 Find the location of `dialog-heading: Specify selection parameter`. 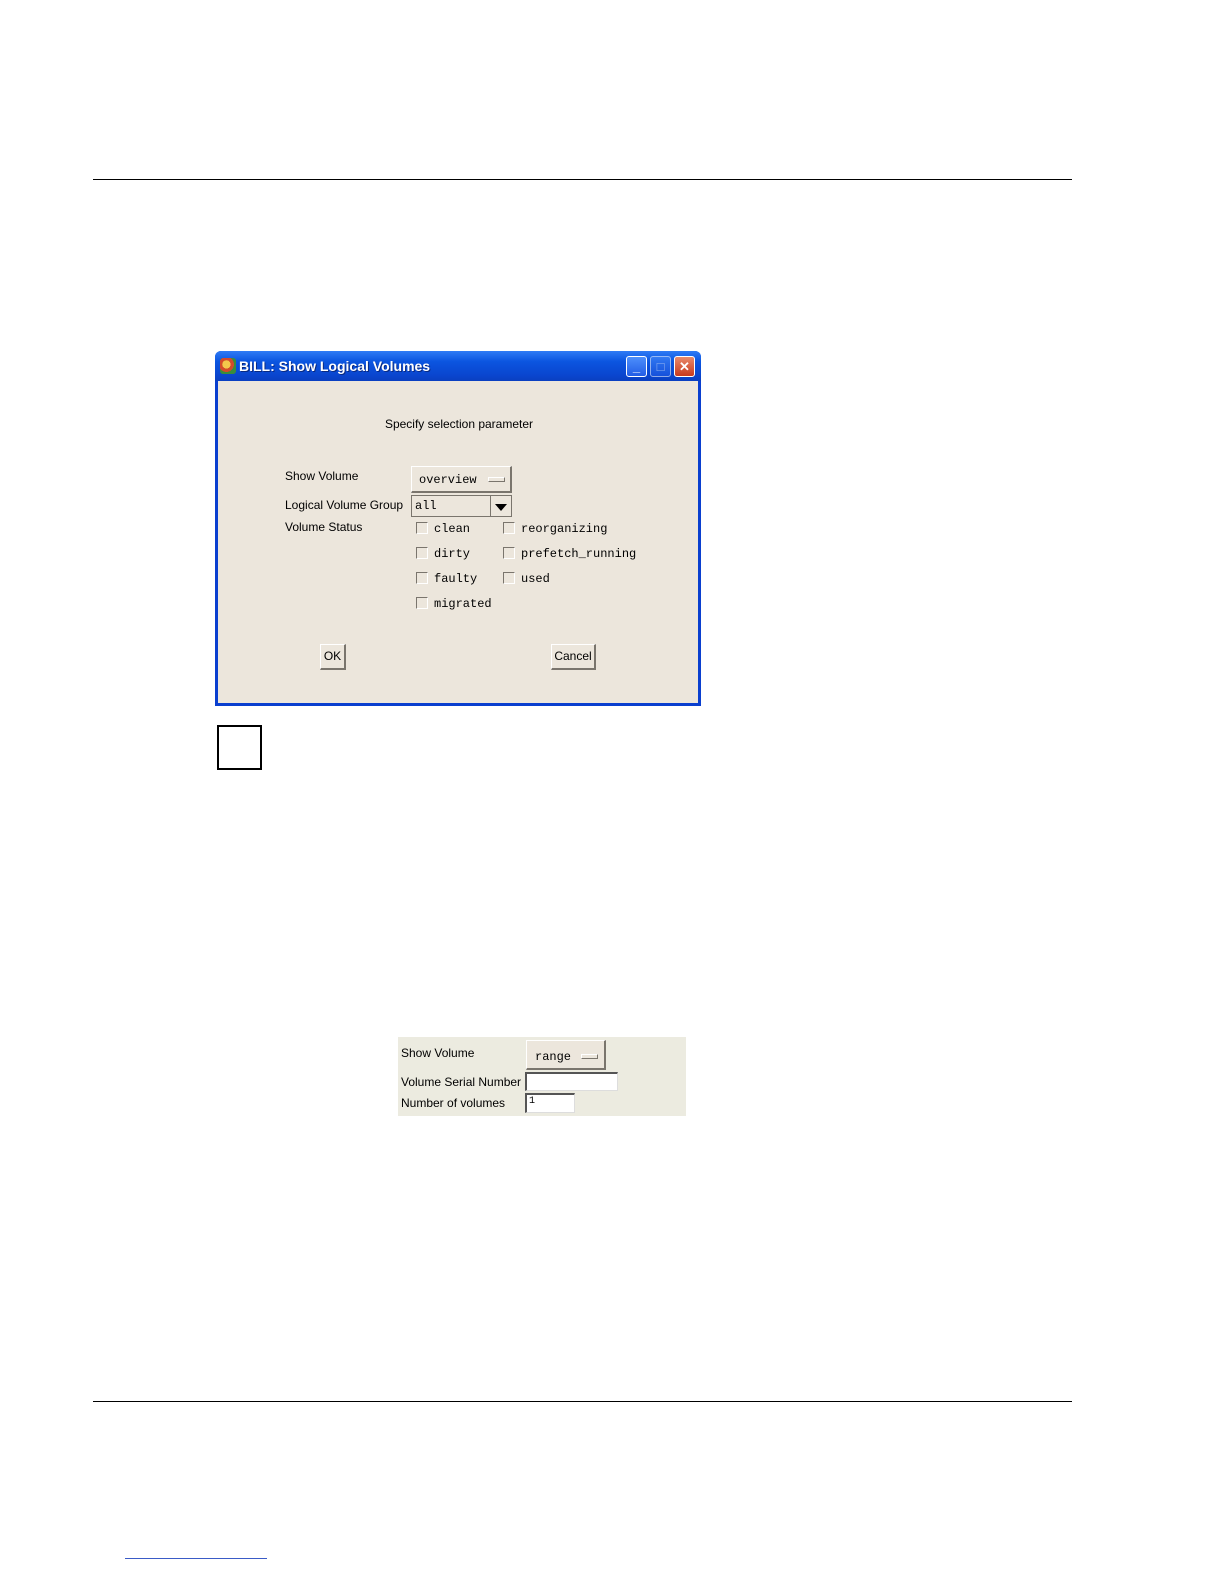

dialog-heading: Specify selection parameter is located at coordinates (459, 424).